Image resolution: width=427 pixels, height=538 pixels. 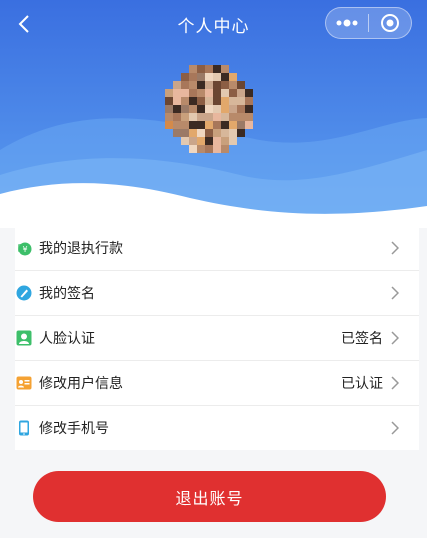 What do you see at coordinates (209, 109) in the screenshot?
I see `avatar` at bounding box center [209, 109].